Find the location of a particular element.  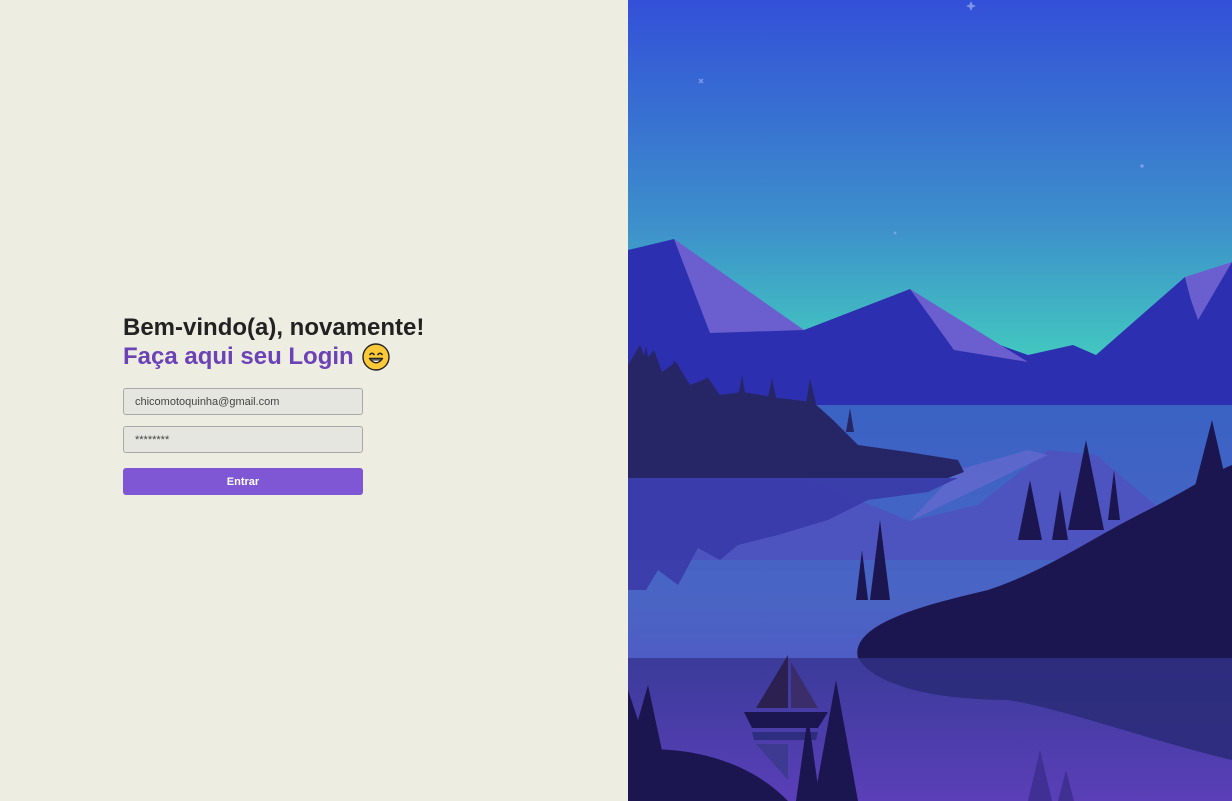

login-subheading: Faça aqui seu Login is located at coordinates (283, 357).